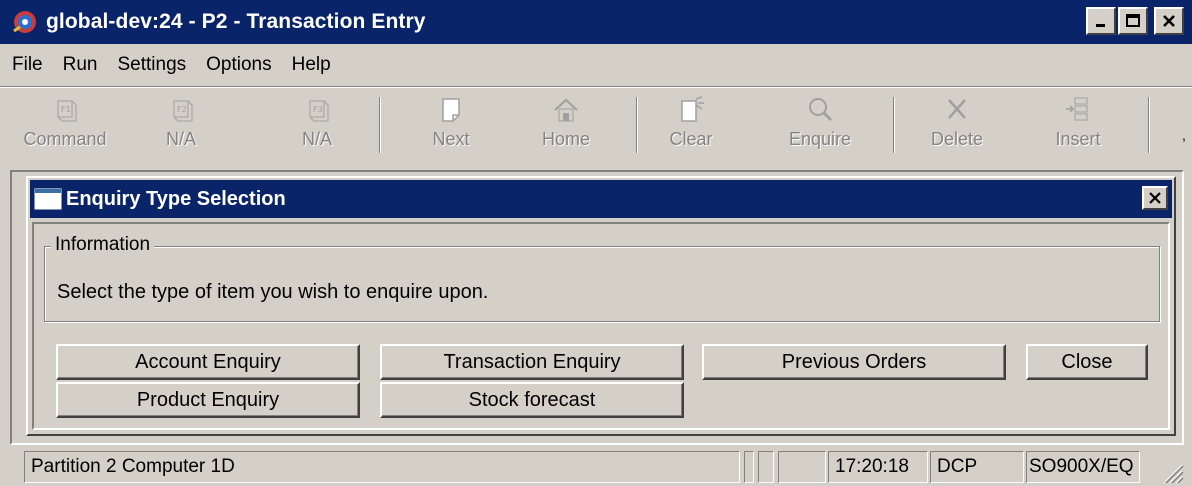  Describe the element at coordinates (596, 22) in the screenshot. I see `window-title-bar: global-dev:24 - P2 - Transaction Entry` at that location.